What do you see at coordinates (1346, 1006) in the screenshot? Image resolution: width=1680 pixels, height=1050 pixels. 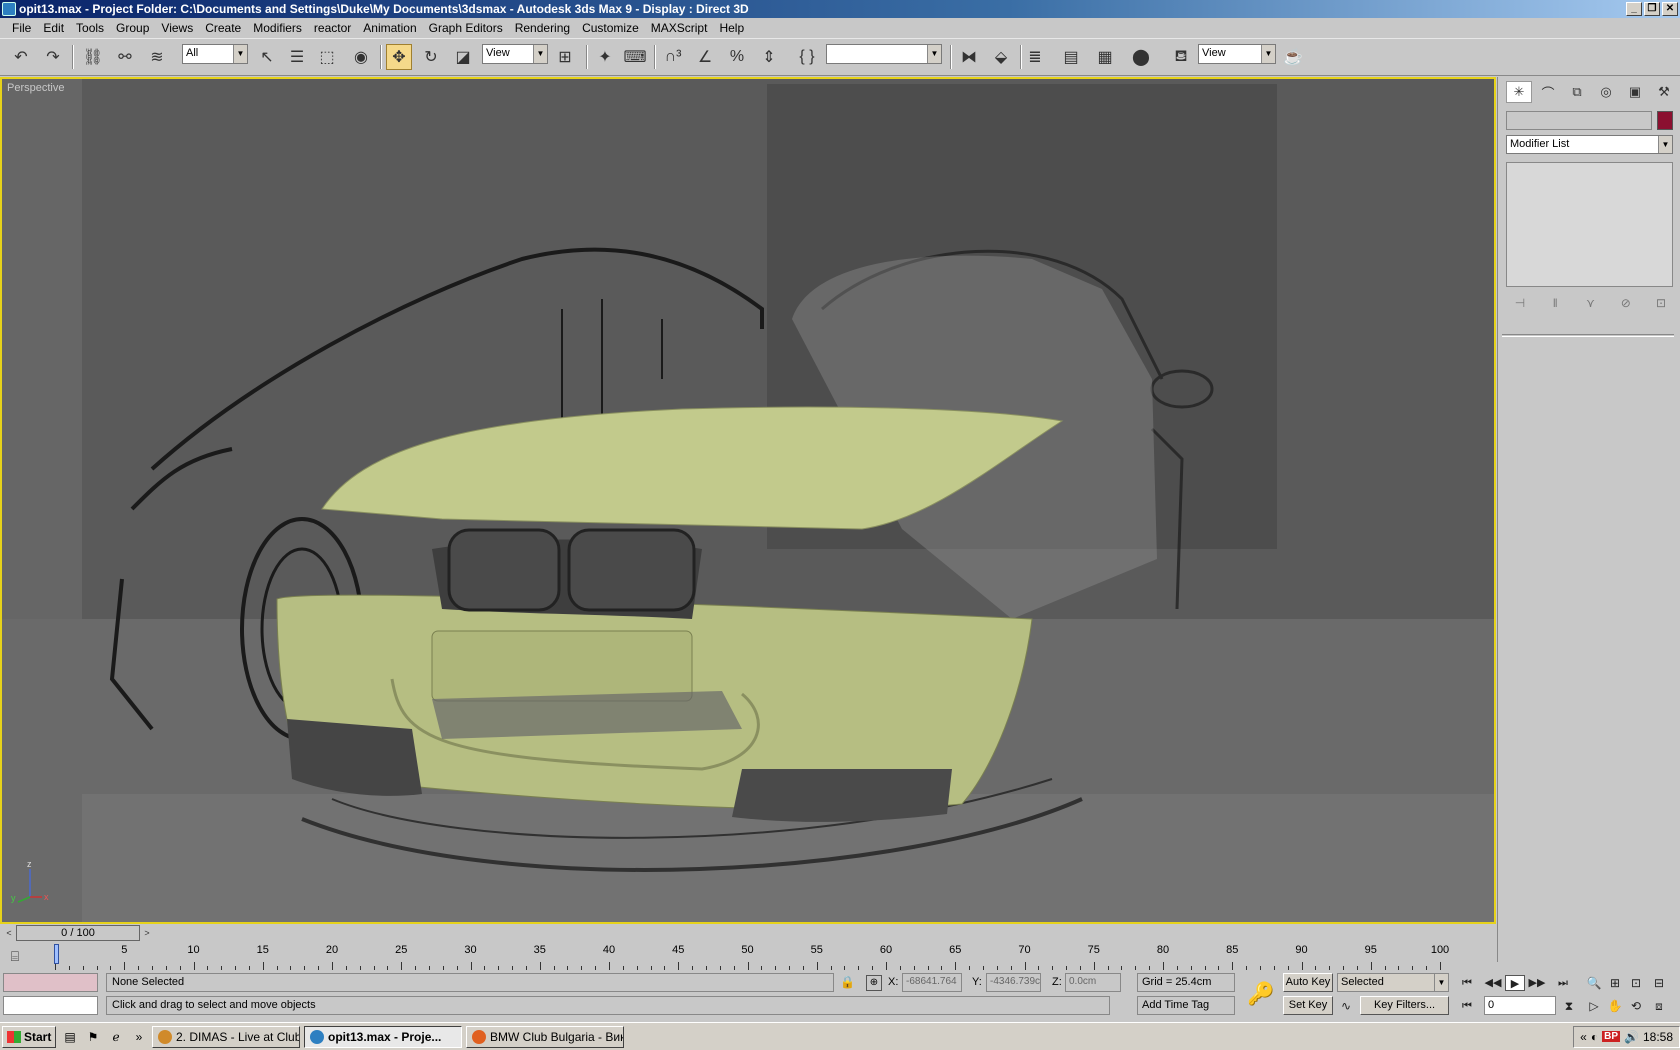 I see `key-curve-icon: ∿` at bounding box center [1346, 1006].